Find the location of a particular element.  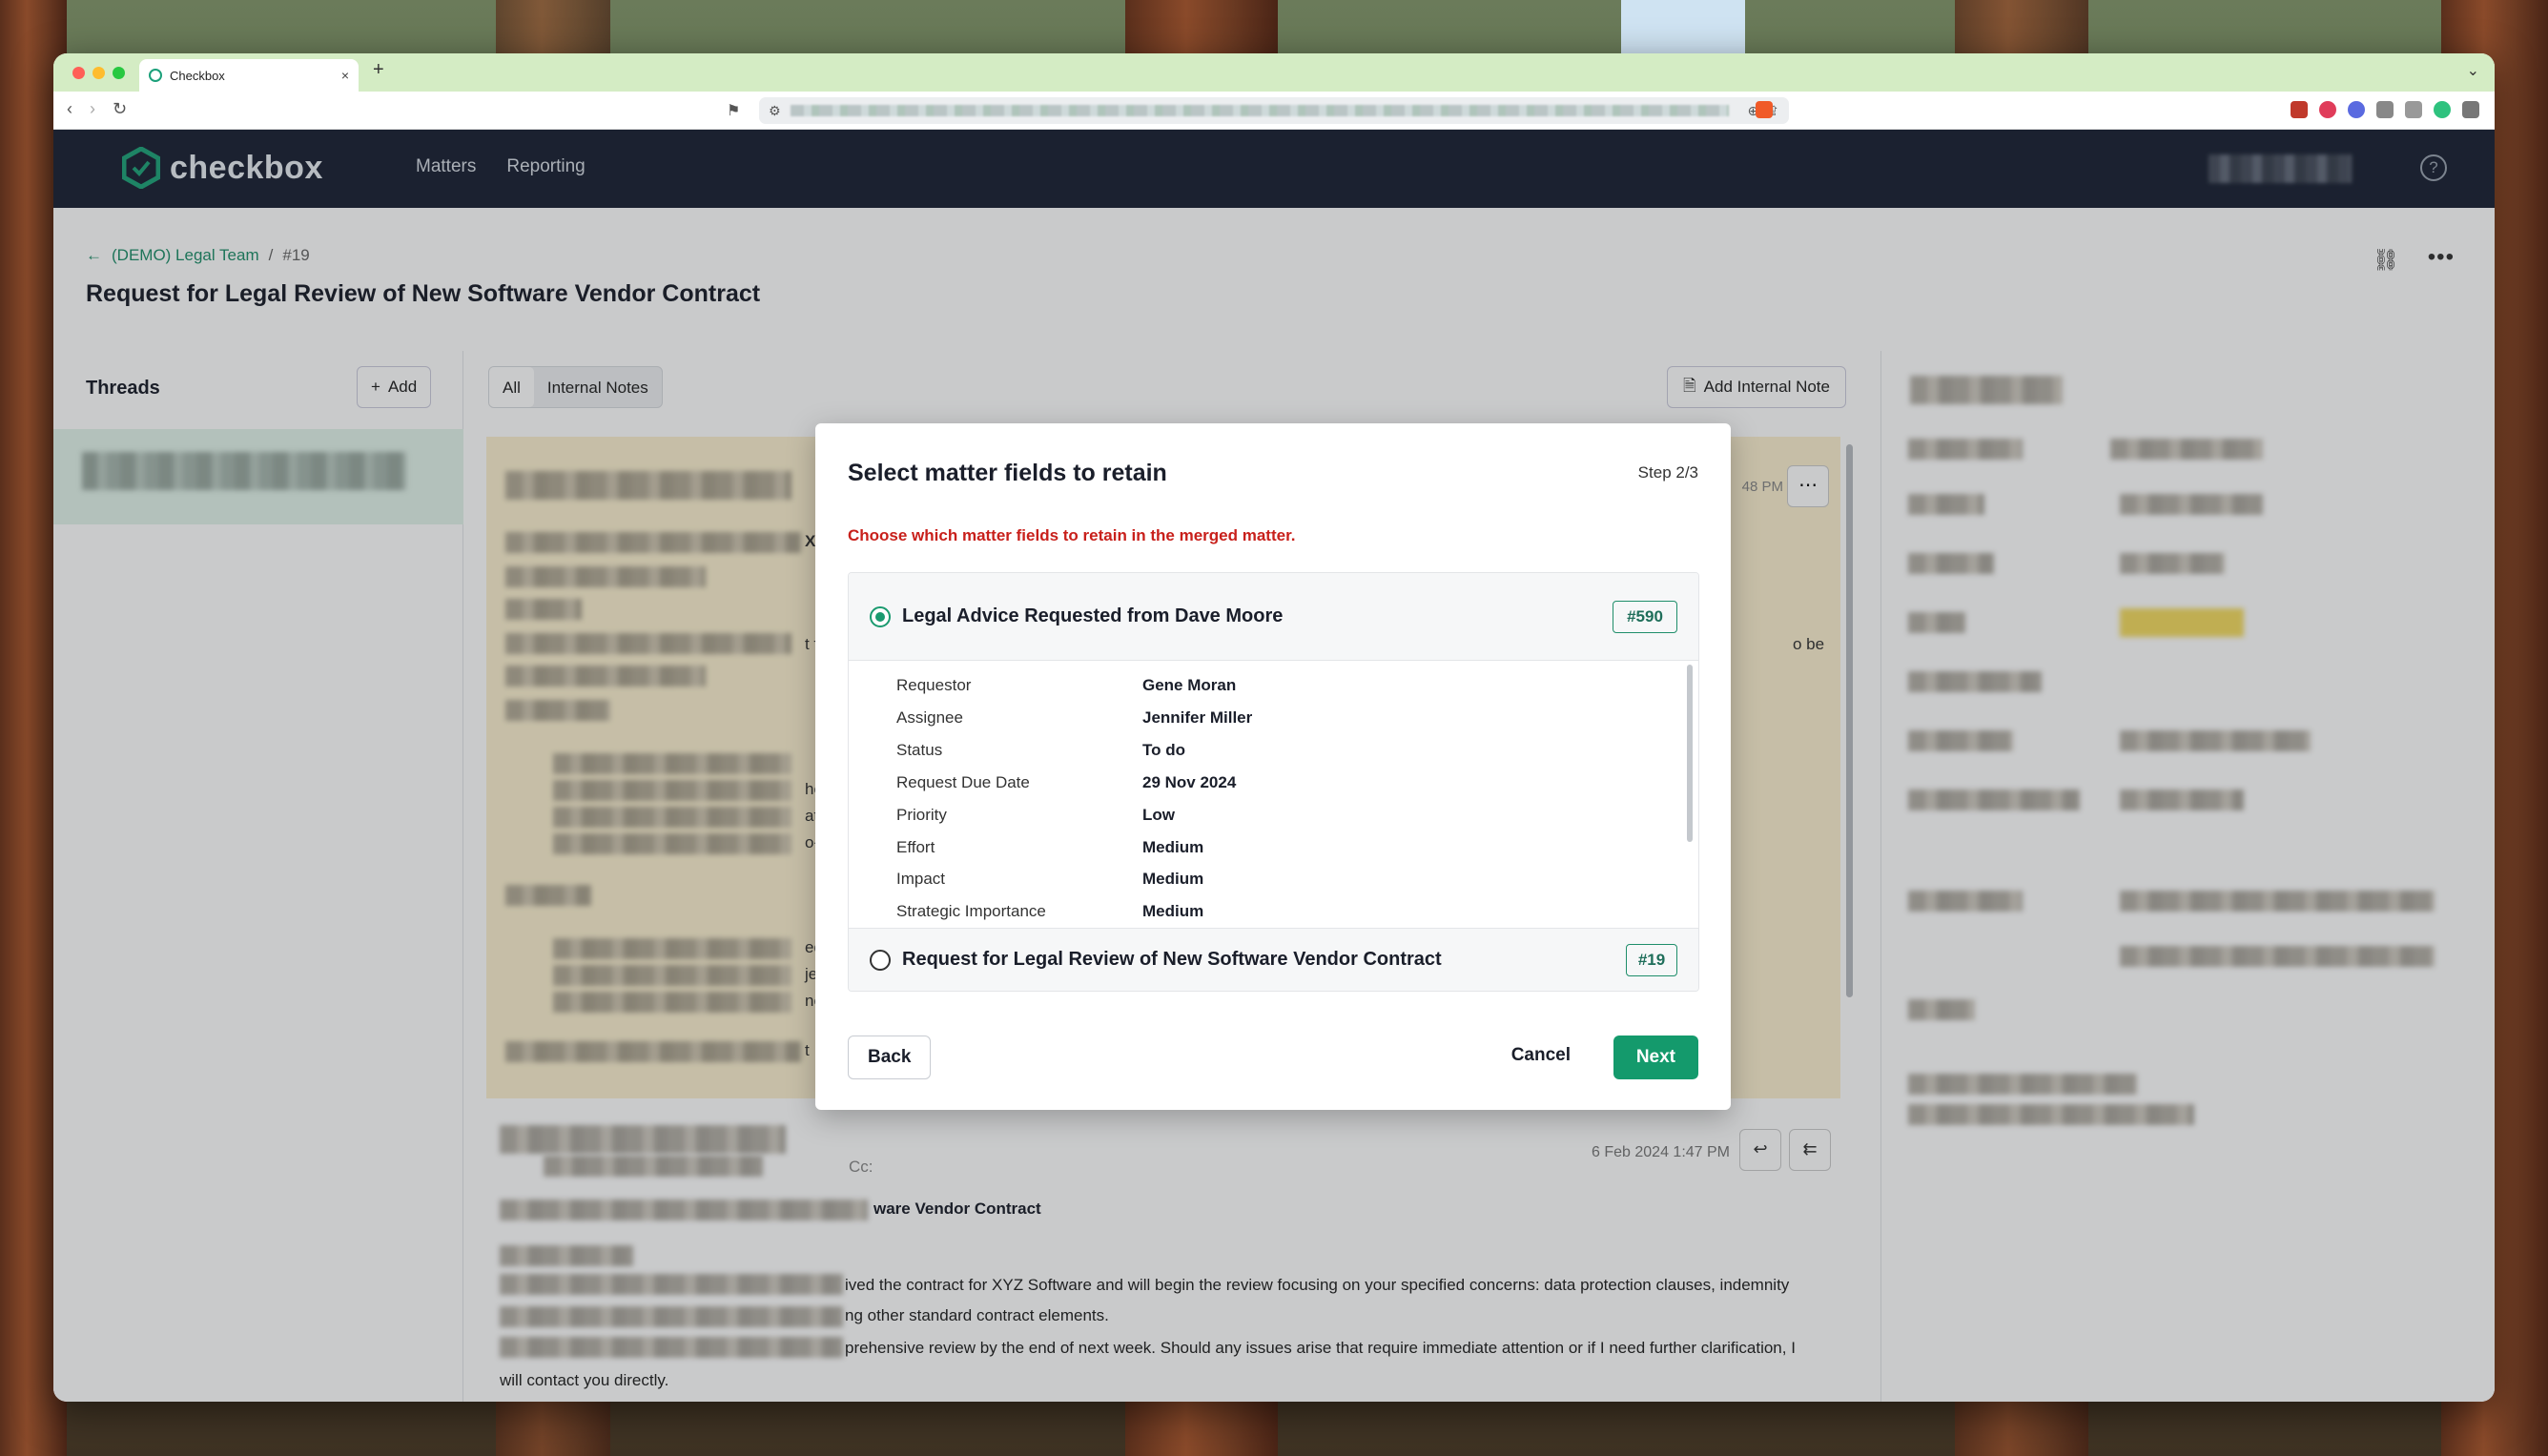

extension-icons is located at coordinates (2385, 109).